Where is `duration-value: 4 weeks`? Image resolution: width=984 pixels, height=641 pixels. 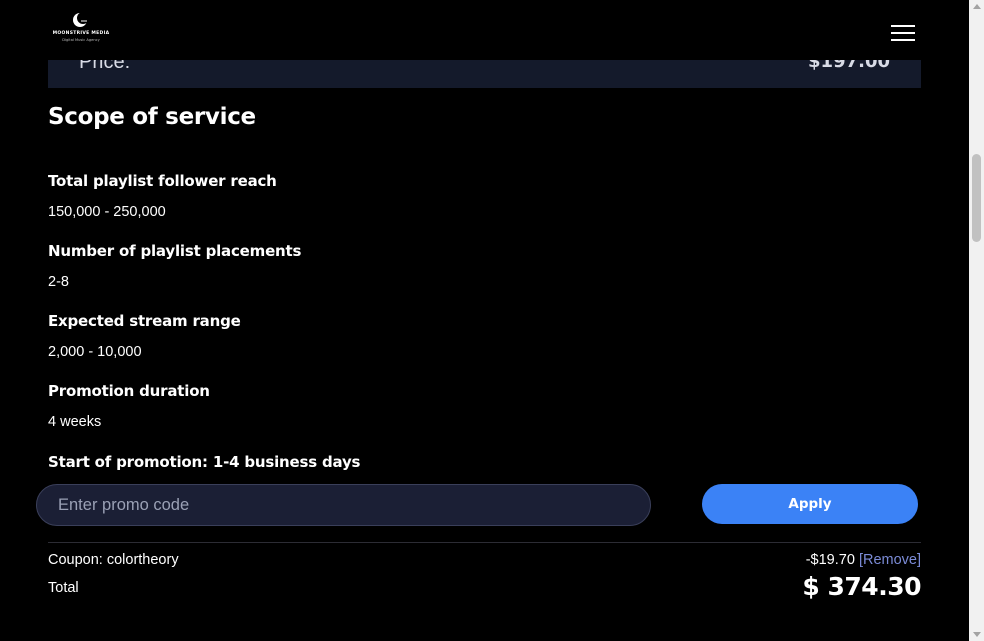
duration-value: 4 weeks is located at coordinates (75, 422).